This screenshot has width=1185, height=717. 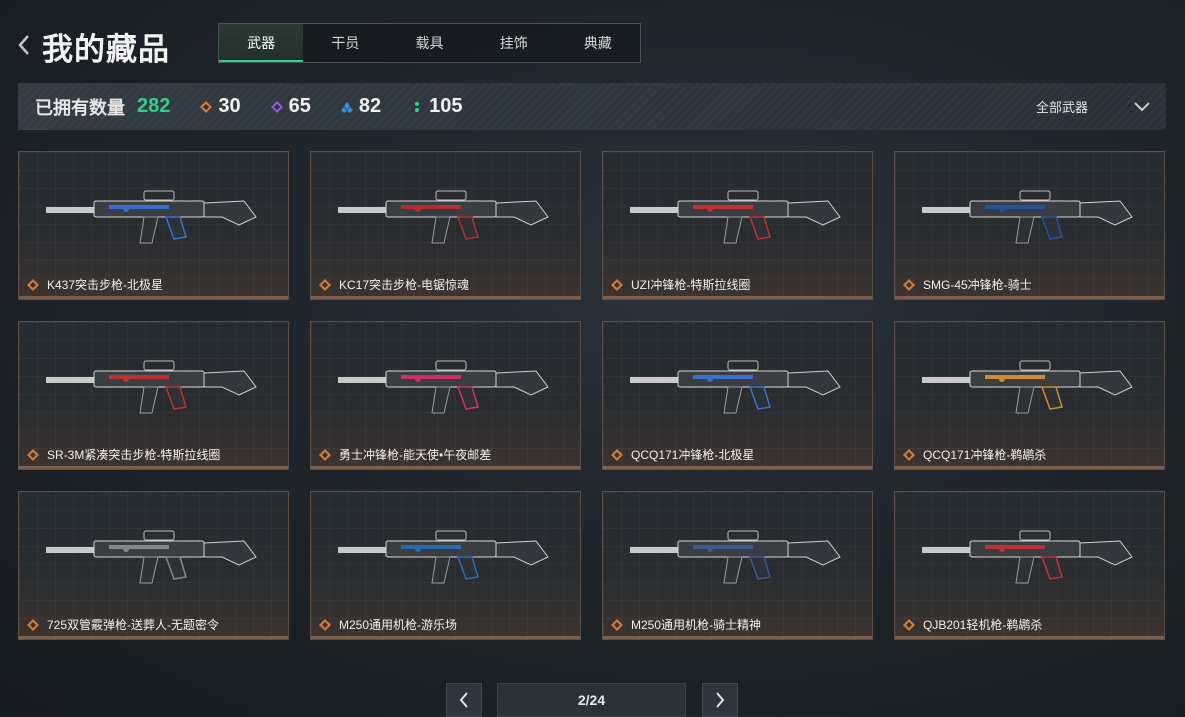 I want to click on filter-label: 全部武器, so click(x=1061, y=107).